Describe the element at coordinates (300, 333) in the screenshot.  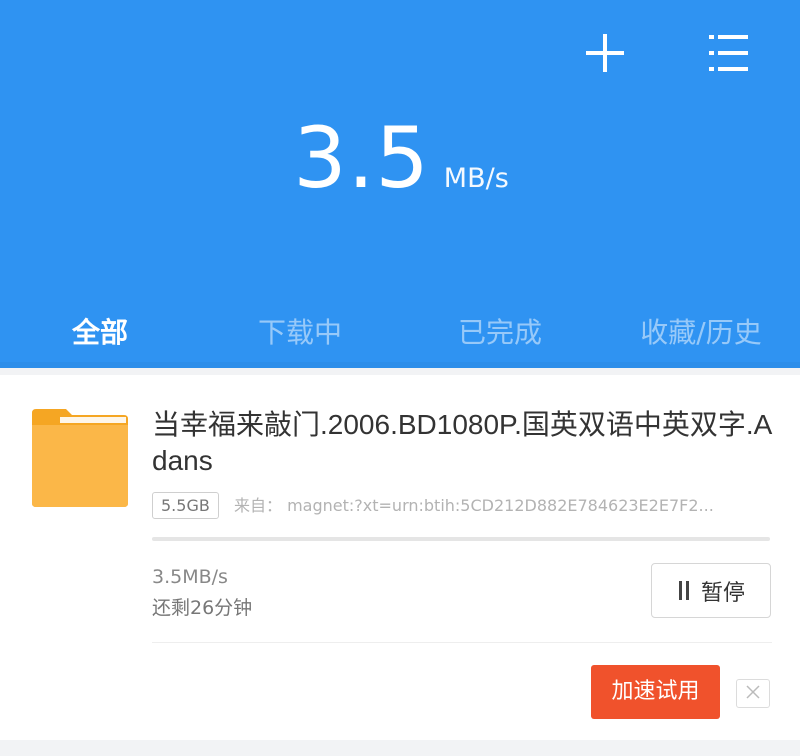
I see `tab-downloading: 下载中` at that location.